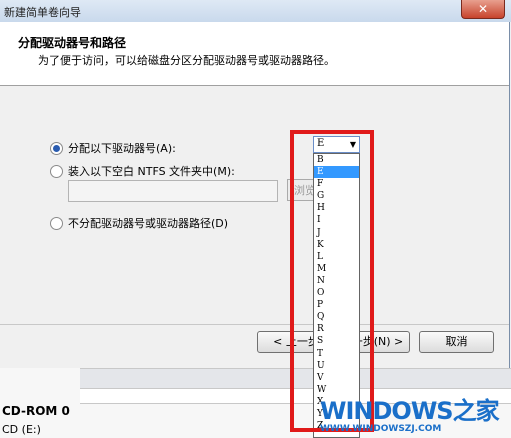 The height and width of the screenshot is (438, 511). Describe the element at coordinates (254, 324) in the screenshot. I see `footer-divider` at that location.